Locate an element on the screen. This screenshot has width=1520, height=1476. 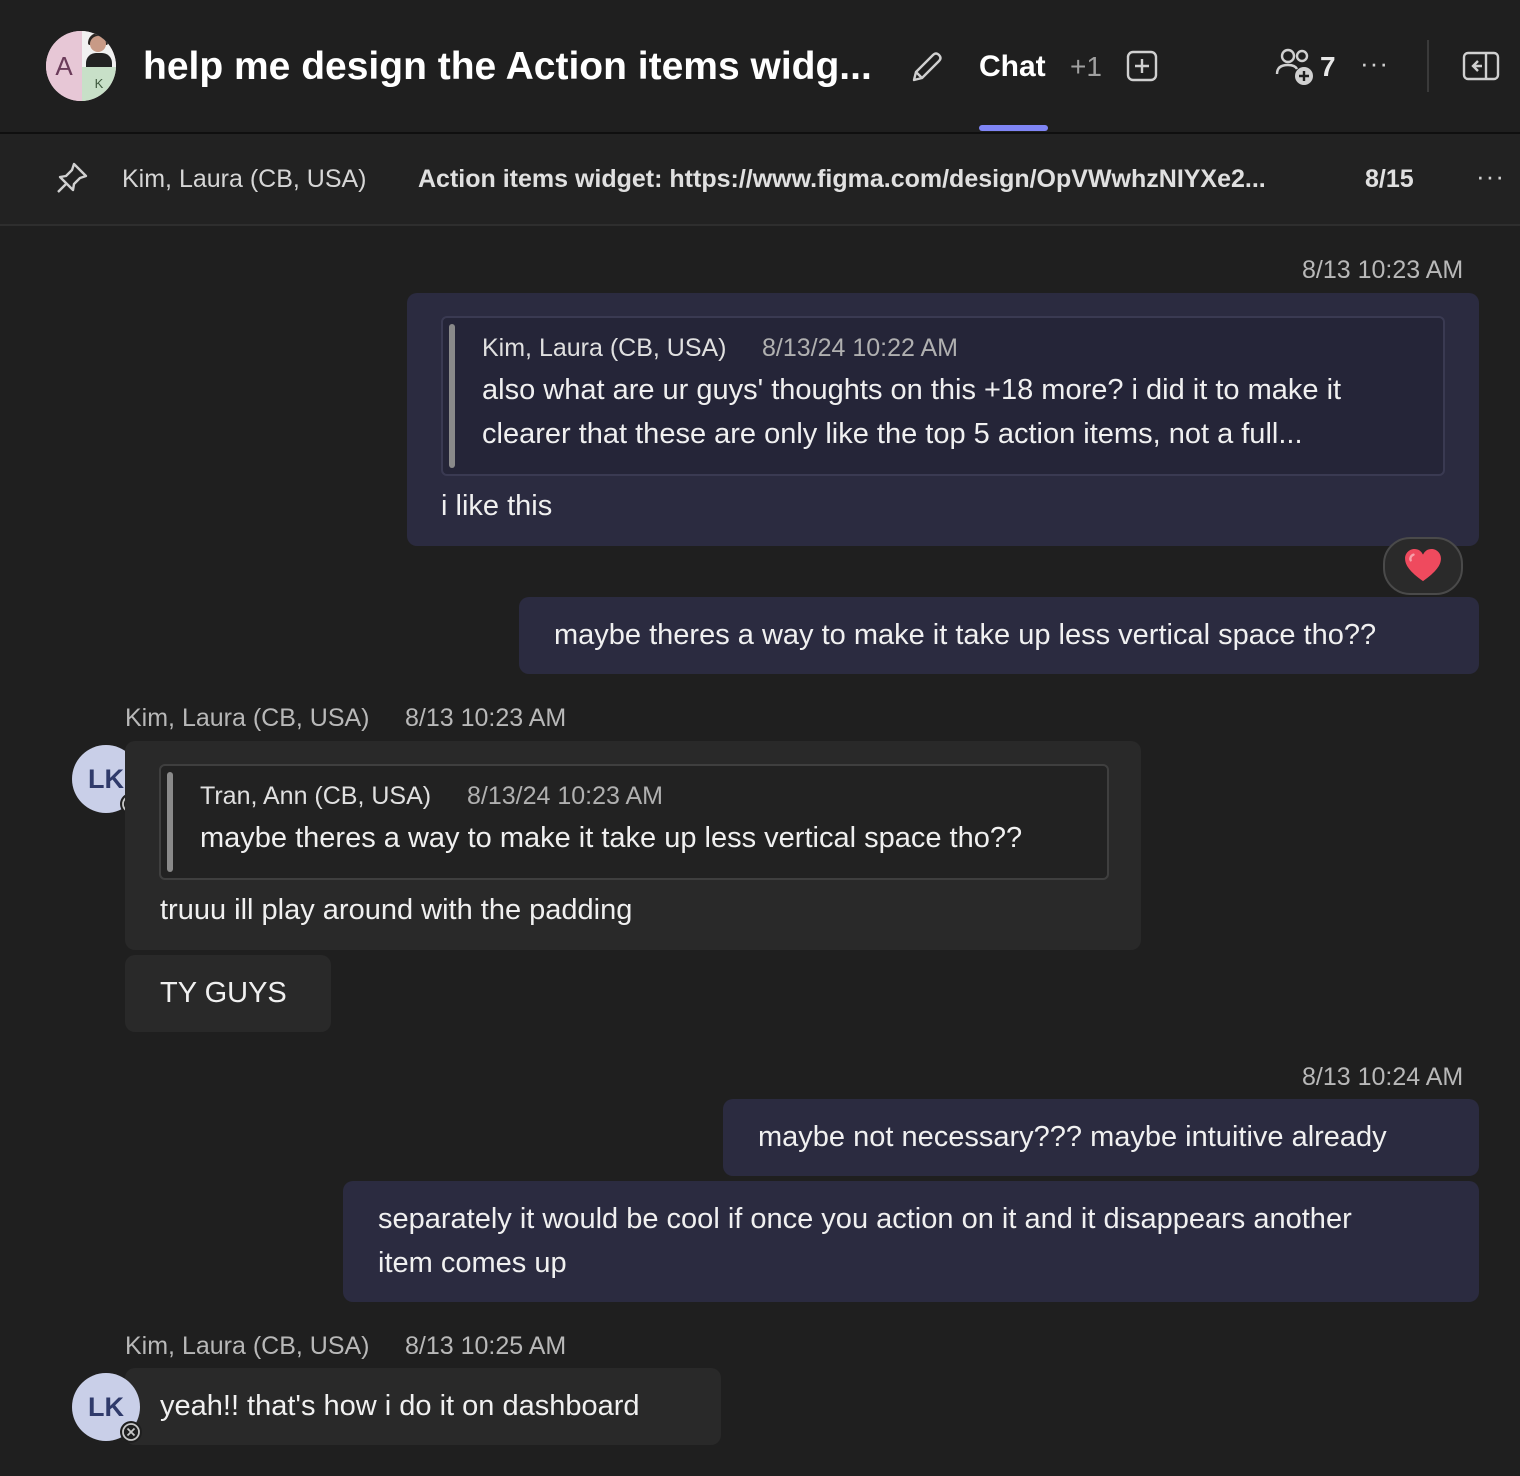
people-add-icon is located at coordinates (1295, 67).